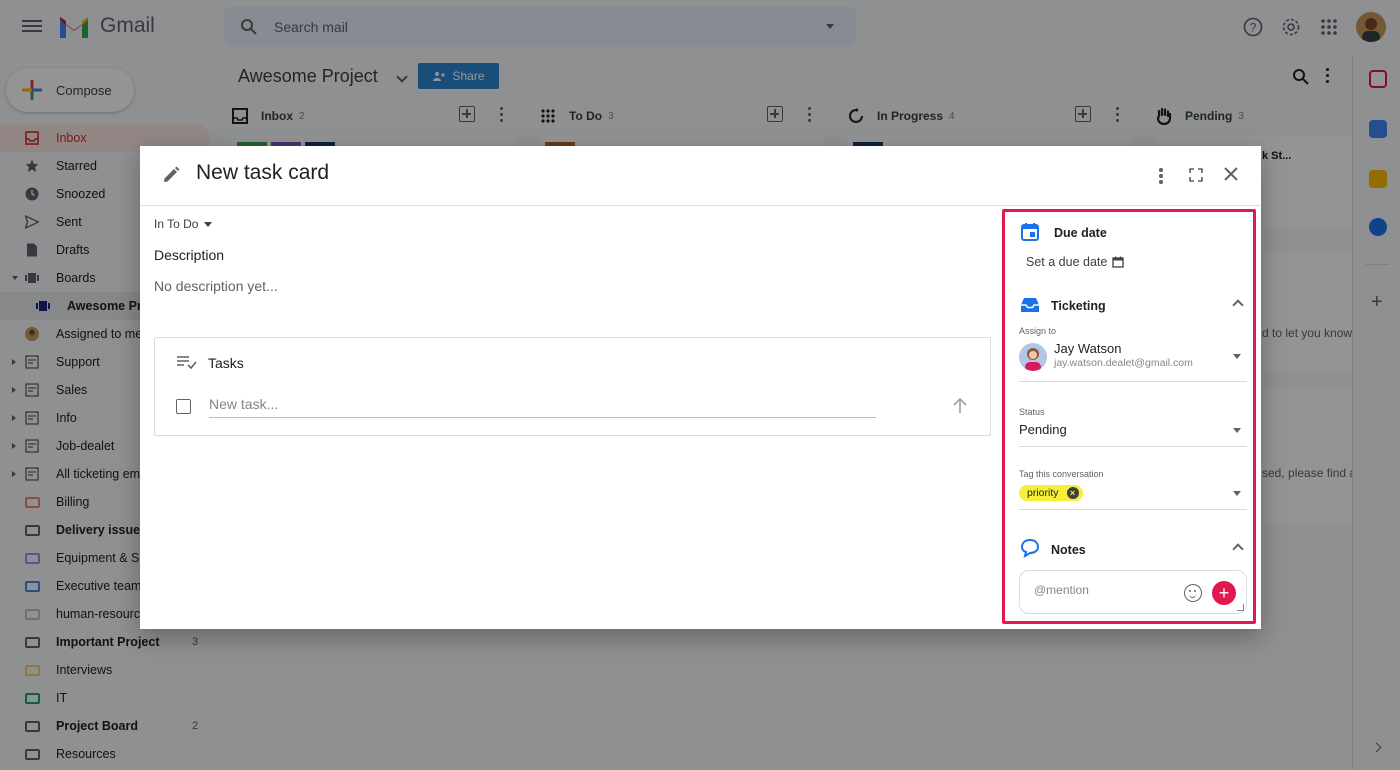  What do you see at coordinates (1068, 550) in the screenshot?
I see `notes-heading: Notes` at bounding box center [1068, 550].